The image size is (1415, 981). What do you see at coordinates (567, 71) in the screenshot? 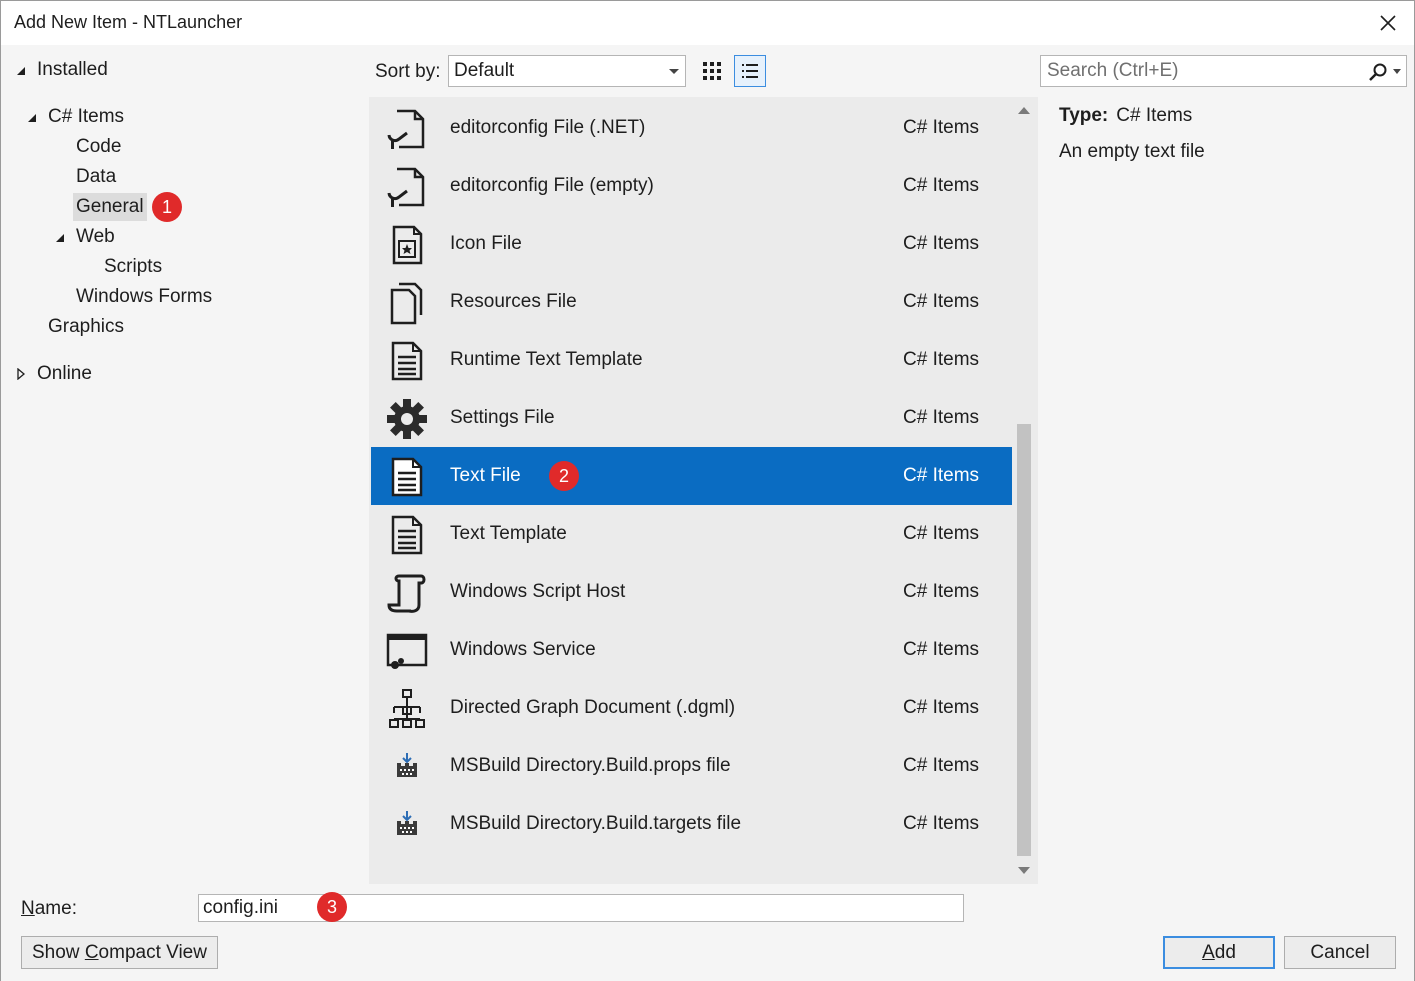
I see `sort-by-dropdown: Default` at bounding box center [567, 71].